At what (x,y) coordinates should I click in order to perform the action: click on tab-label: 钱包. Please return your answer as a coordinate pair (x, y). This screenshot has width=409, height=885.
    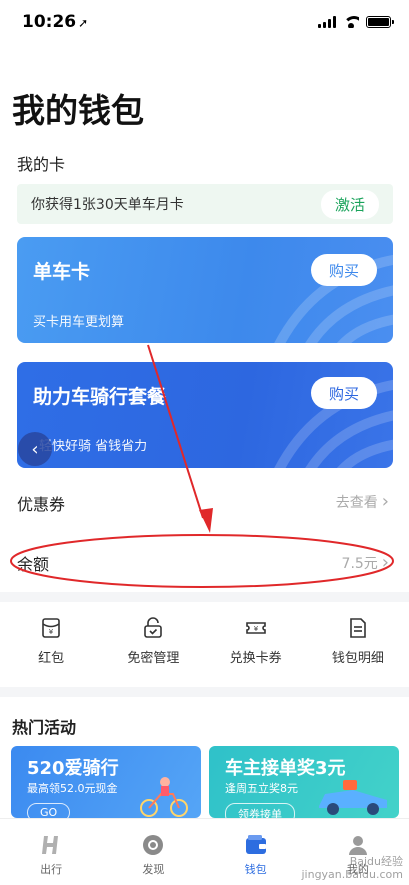
    Looking at the image, I should click on (255, 869).